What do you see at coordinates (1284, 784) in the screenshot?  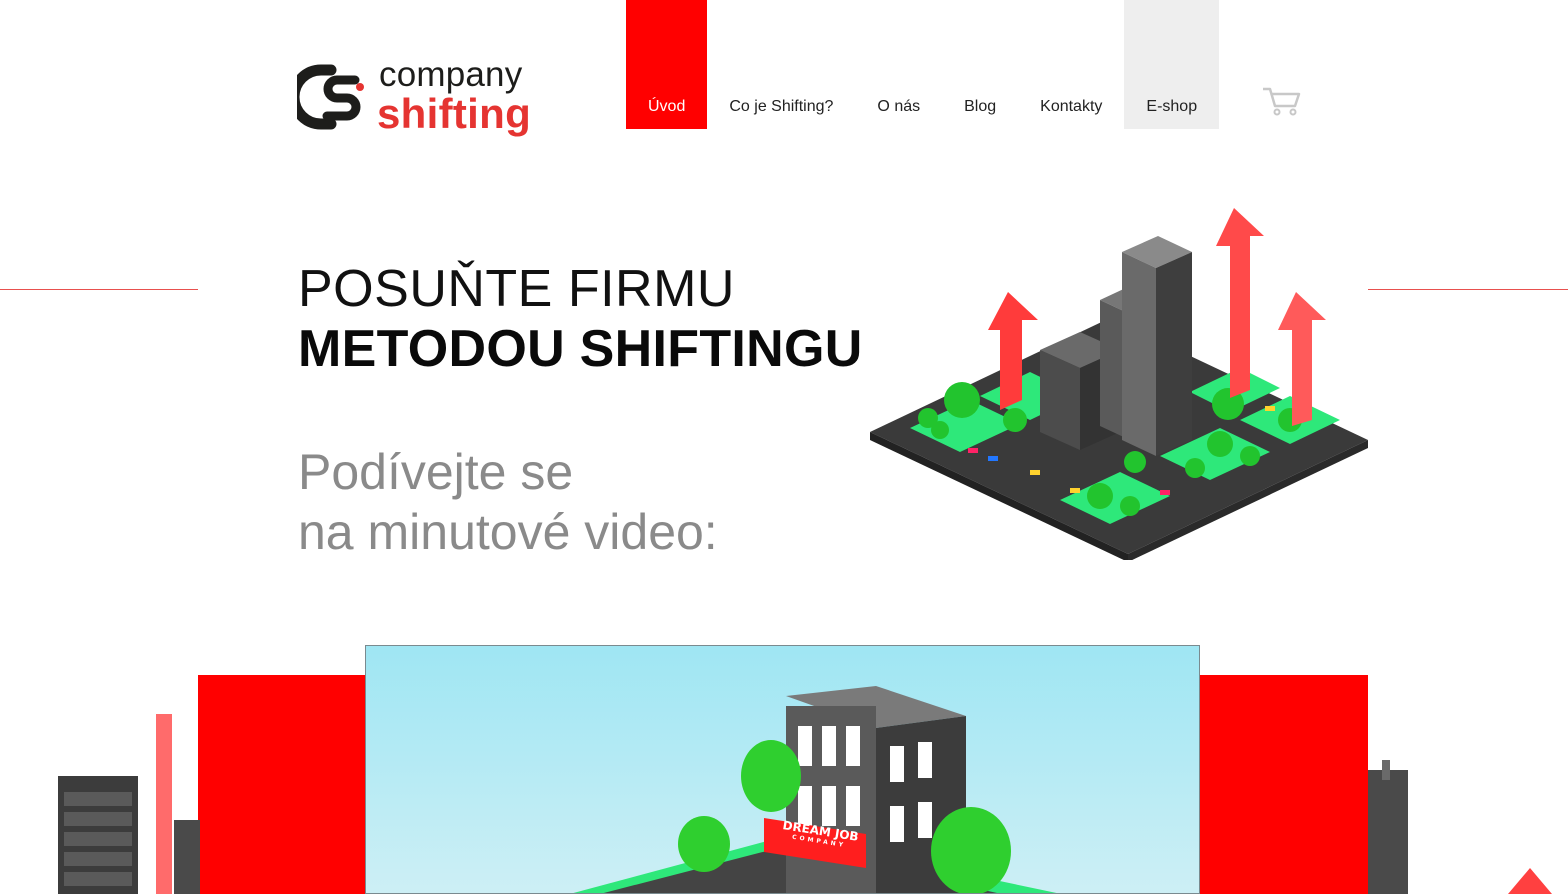 I see `red-panel-right` at bounding box center [1284, 784].